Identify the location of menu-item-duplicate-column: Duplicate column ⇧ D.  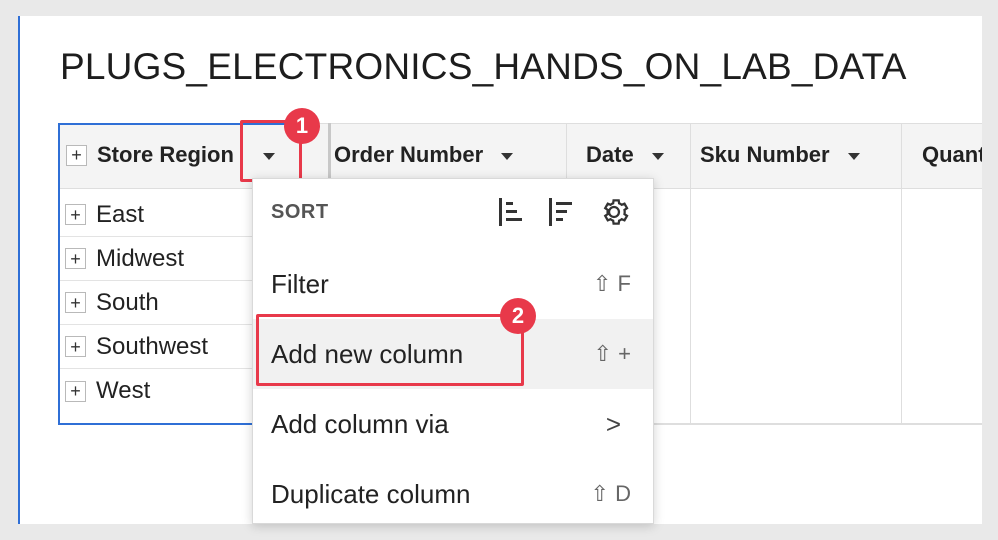
(453, 494).